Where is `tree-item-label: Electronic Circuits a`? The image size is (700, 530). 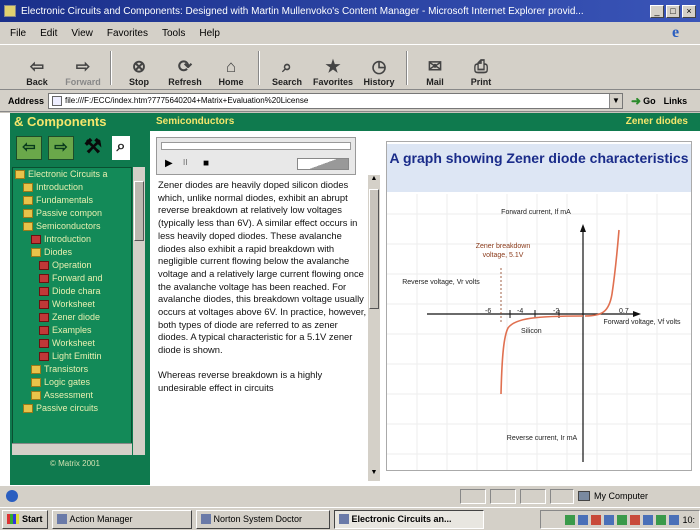
tree-item-label: Electronic Circuits a is located at coordinates (68, 174).